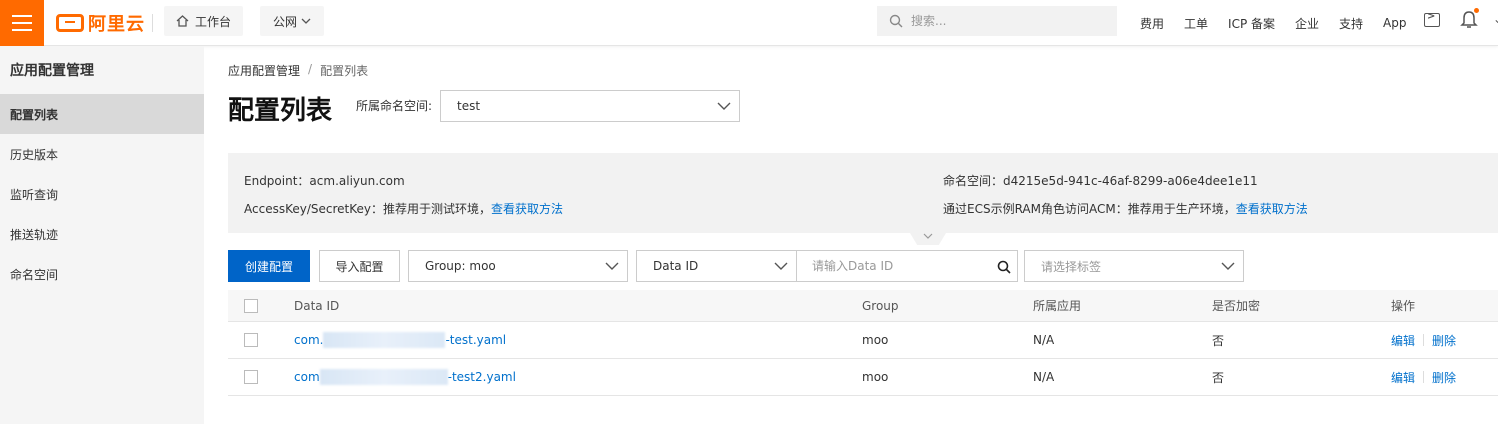  I want to click on dataid-suffix: -test2.yaml, so click(481, 377).